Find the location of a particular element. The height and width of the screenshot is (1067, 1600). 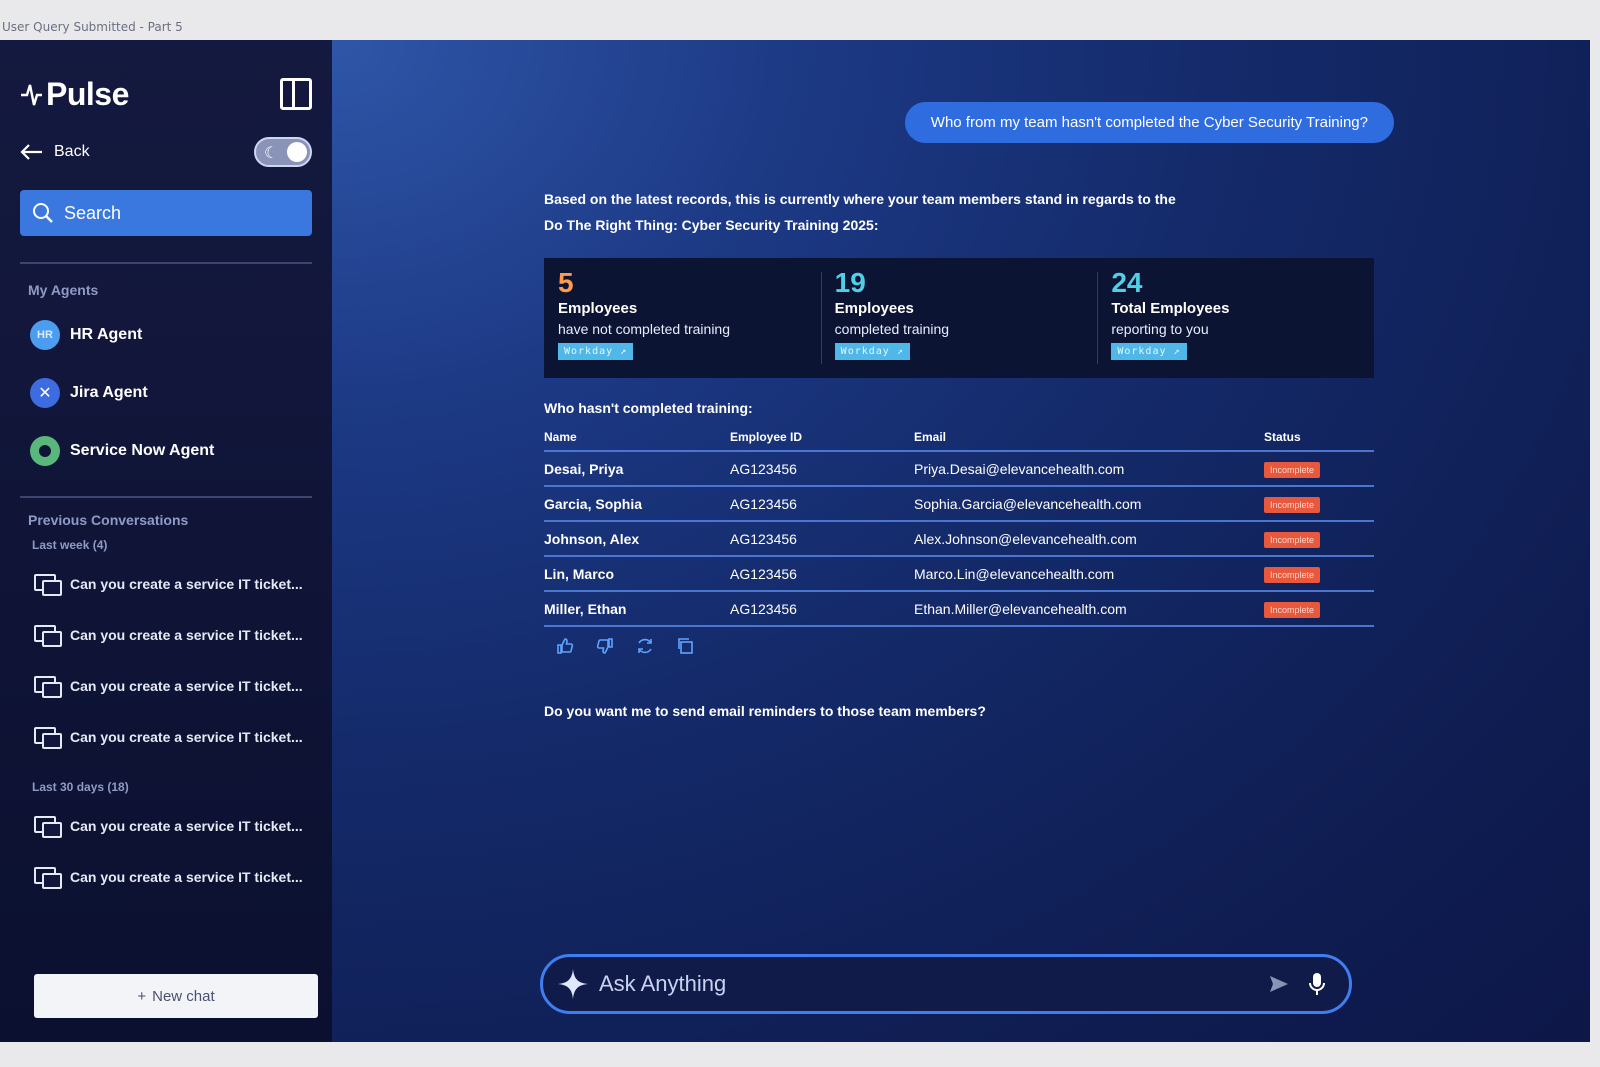

employee-email: Sophia.Garcia@elevancehealth.com is located at coordinates (1089, 504).